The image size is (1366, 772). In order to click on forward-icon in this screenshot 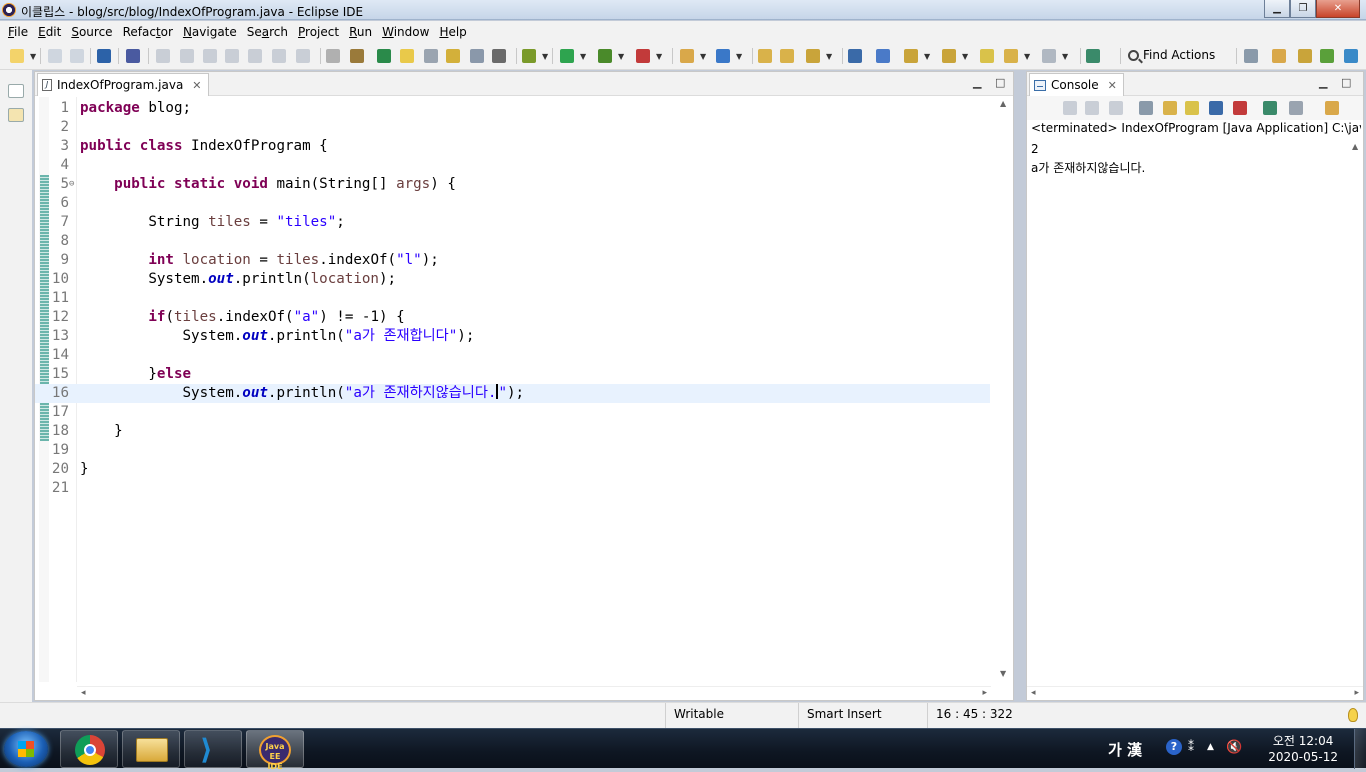, I will do `click(1049, 56)`.